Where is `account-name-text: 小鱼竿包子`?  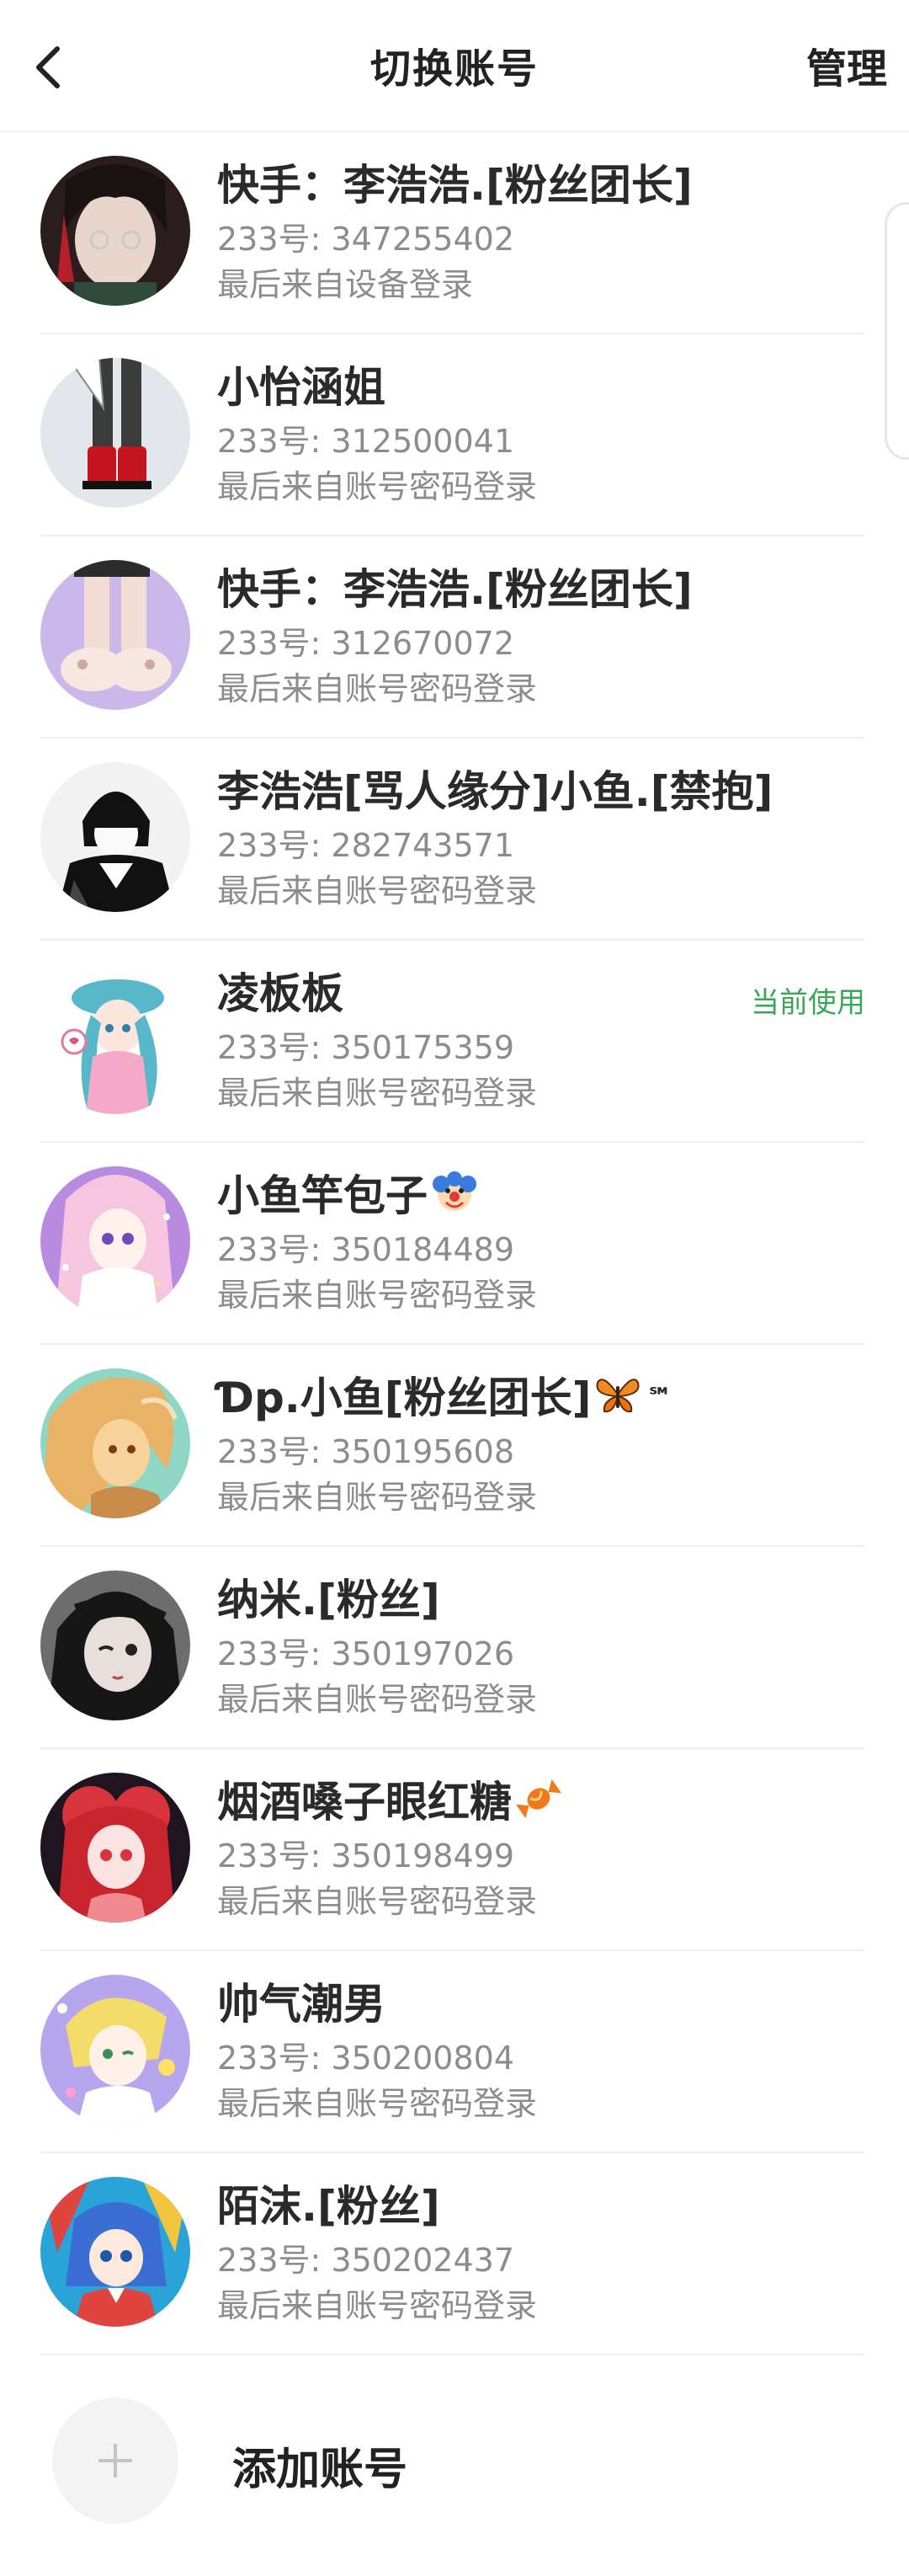 account-name-text: 小鱼竿包子 is located at coordinates (322, 1195).